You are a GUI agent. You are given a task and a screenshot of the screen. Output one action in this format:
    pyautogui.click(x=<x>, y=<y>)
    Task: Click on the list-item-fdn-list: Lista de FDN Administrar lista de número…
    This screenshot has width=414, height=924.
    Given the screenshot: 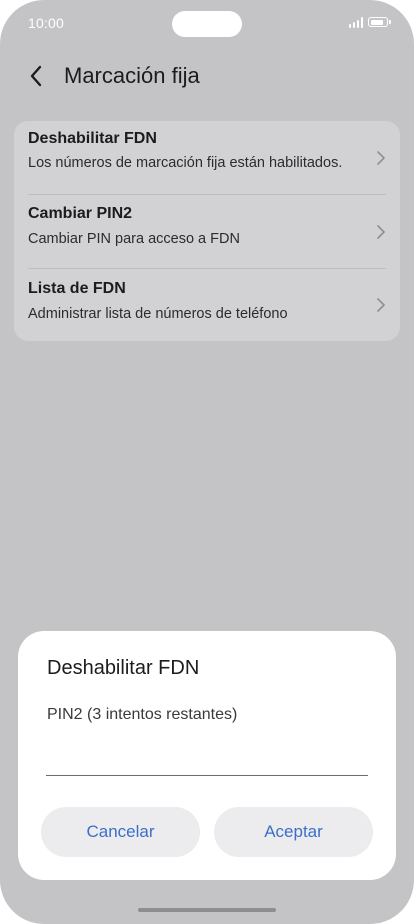 What is the action you would take?
    pyautogui.click(x=207, y=305)
    